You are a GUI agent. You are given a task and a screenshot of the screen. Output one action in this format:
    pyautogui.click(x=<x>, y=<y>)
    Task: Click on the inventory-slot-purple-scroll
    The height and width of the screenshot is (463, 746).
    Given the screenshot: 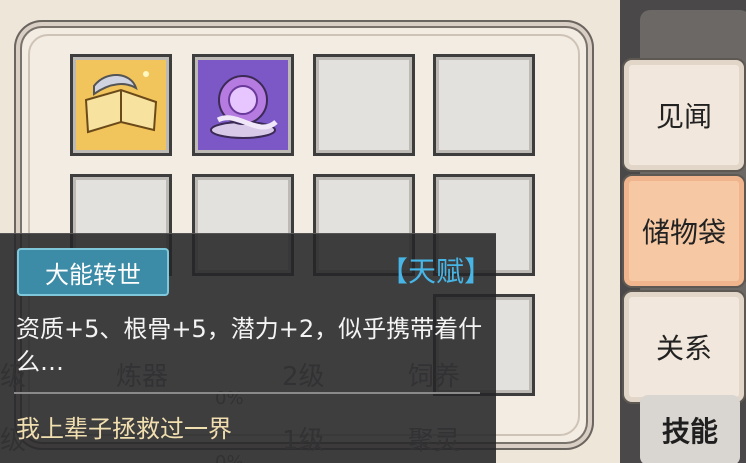 What is the action you would take?
    pyautogui.click(x=243, y=105)
    